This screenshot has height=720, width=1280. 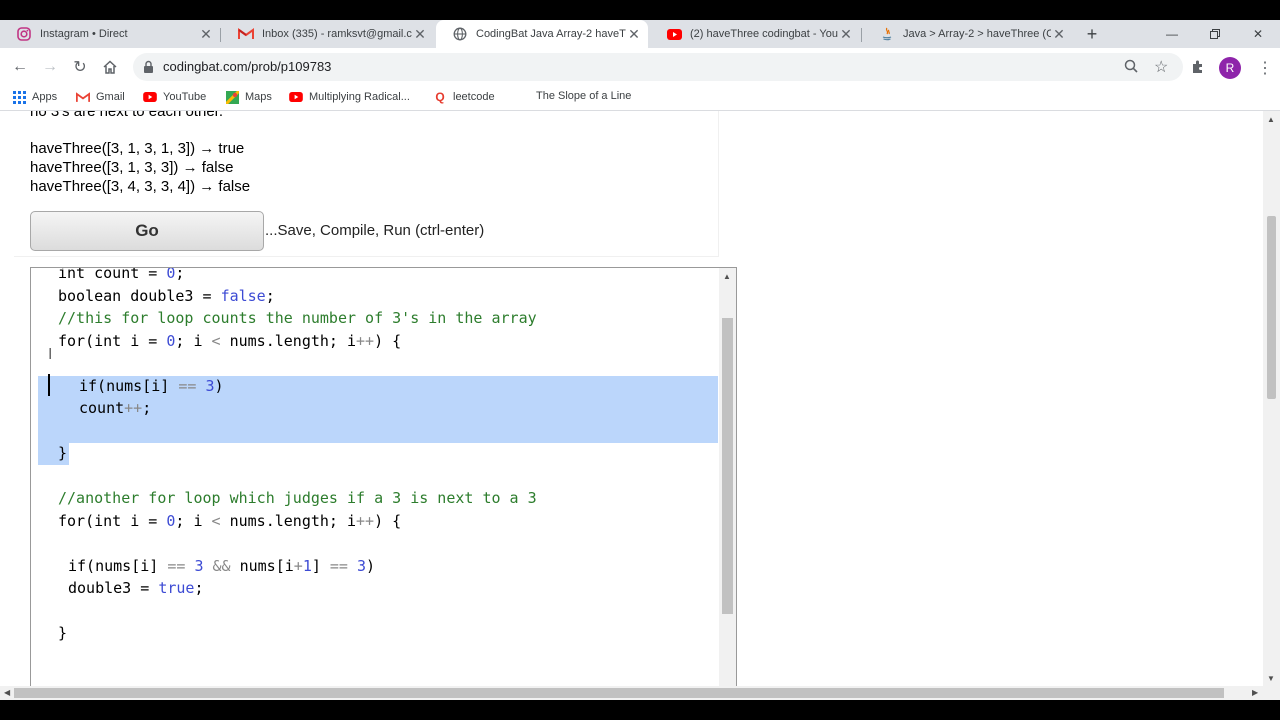 What do you see at coordinates (460, 34) in the screenshot?
I see `globe-icon` at bounding box center [460, 34].